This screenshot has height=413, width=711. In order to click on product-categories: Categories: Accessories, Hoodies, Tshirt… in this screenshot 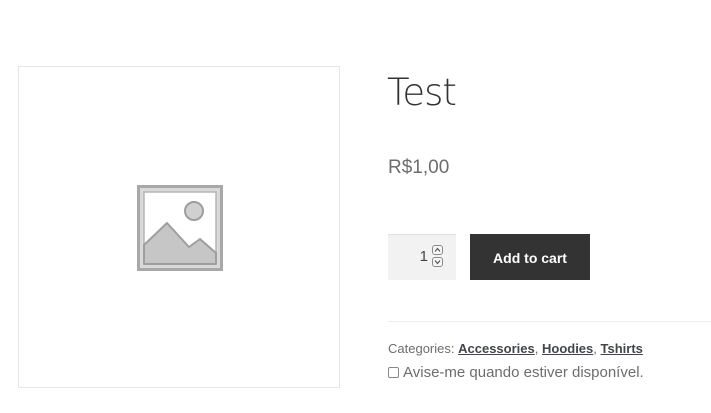, I will do `click(515, 349)`.